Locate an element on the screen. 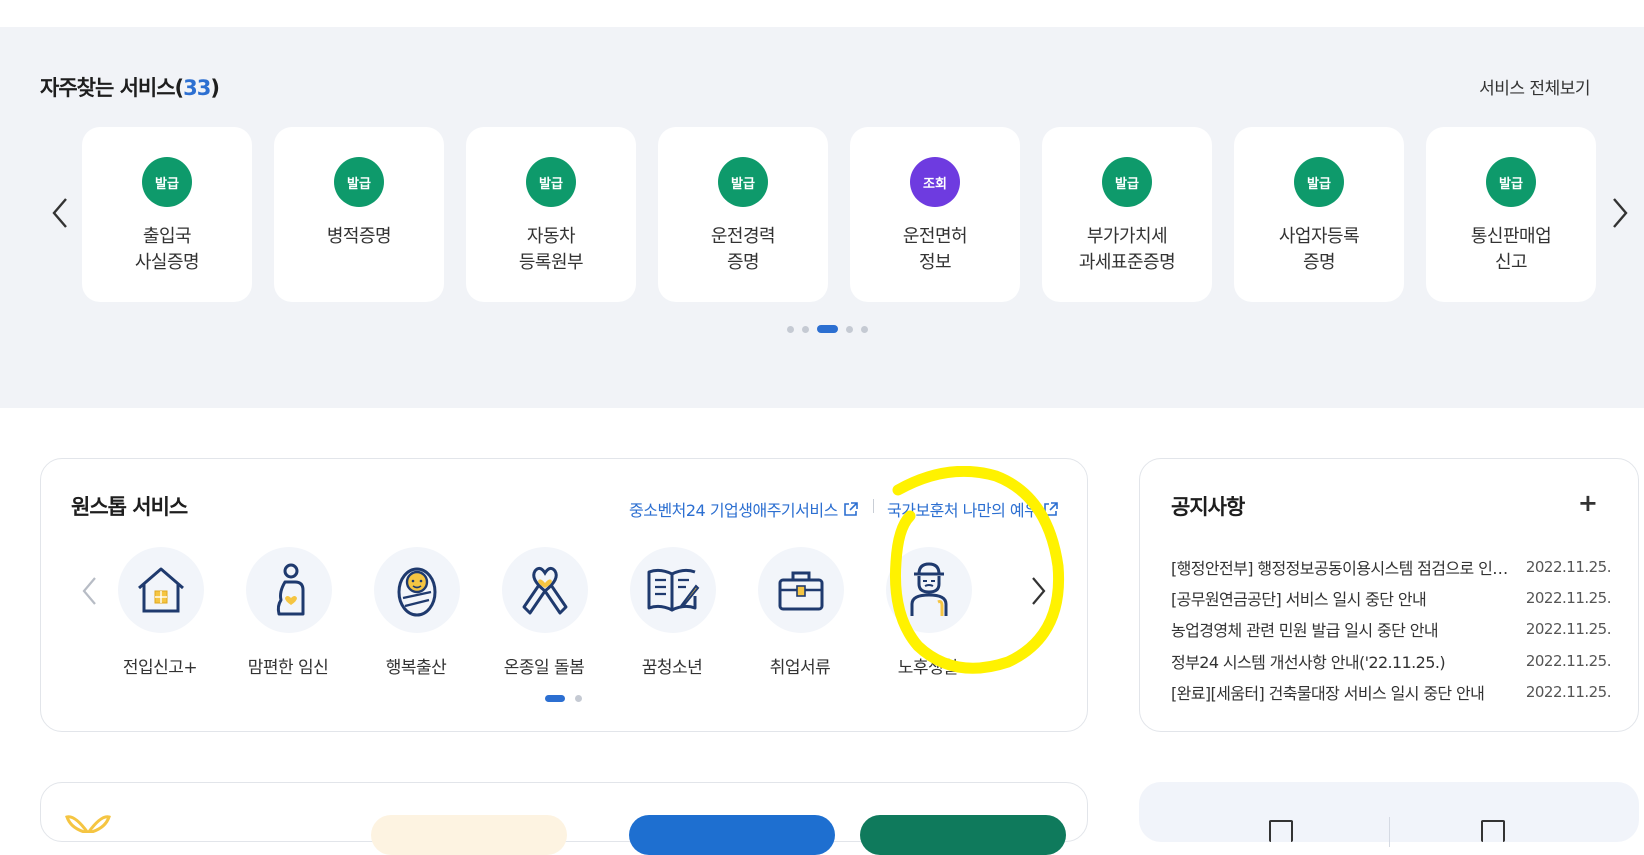 Image resolution: width=1644 pixels, height=855 pixels. ribbon-heart-icon is located at coordinates (545, 590).